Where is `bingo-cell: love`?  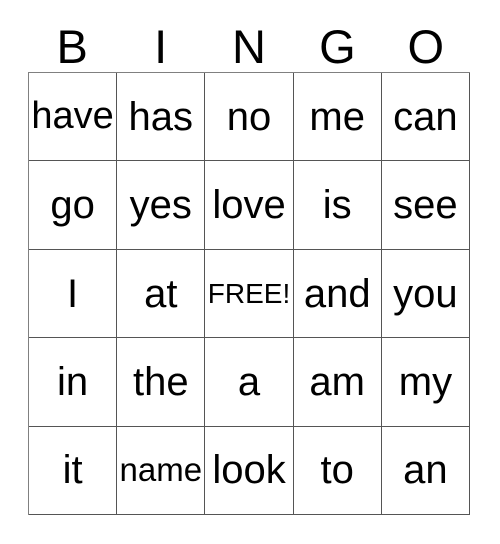 bingo-cell: love is located at coordinates (249, 205).